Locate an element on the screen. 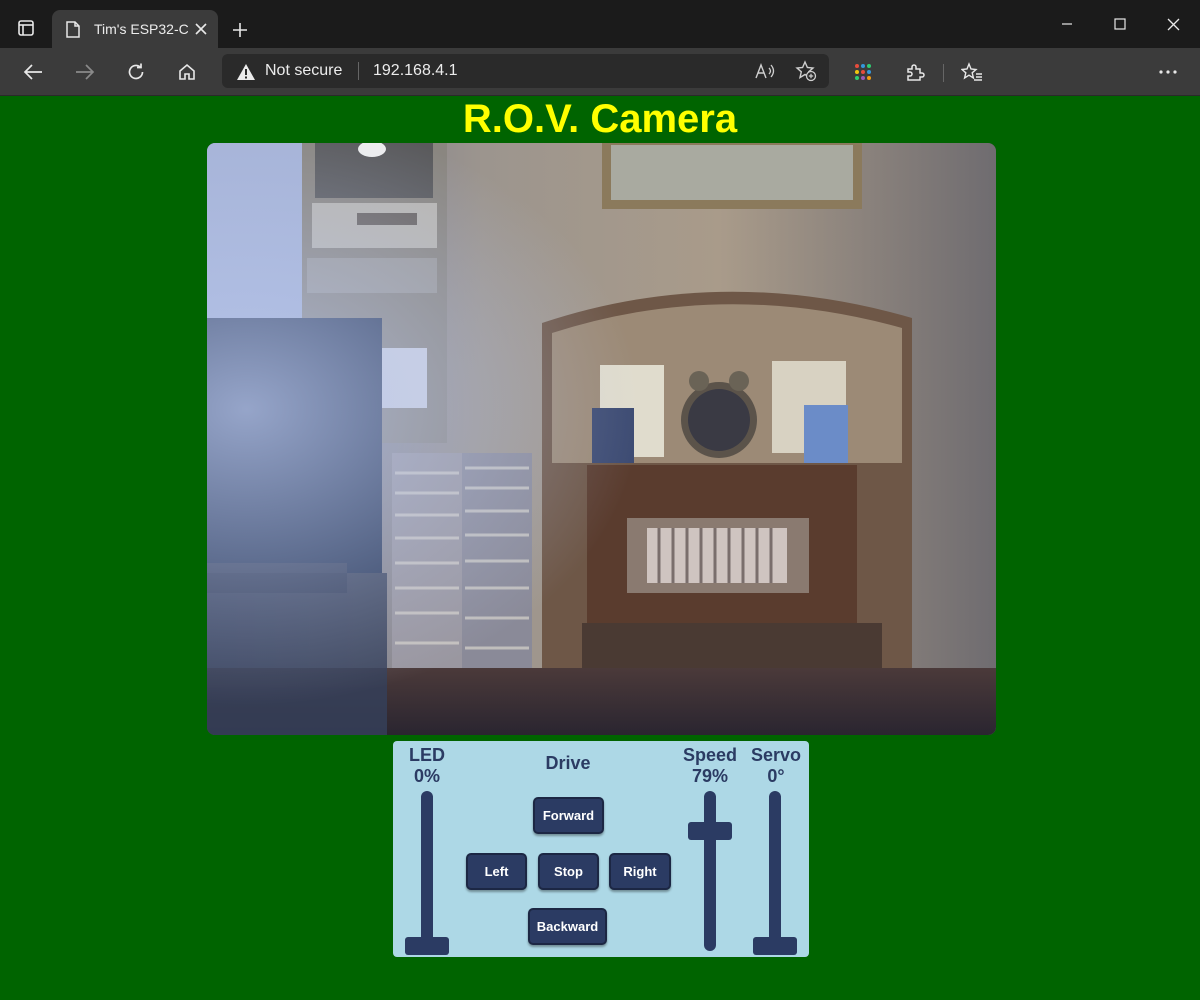 The width and height of the screenshot is (1200, 1000). led-slider-thumb is located at coordinates (427, 946).